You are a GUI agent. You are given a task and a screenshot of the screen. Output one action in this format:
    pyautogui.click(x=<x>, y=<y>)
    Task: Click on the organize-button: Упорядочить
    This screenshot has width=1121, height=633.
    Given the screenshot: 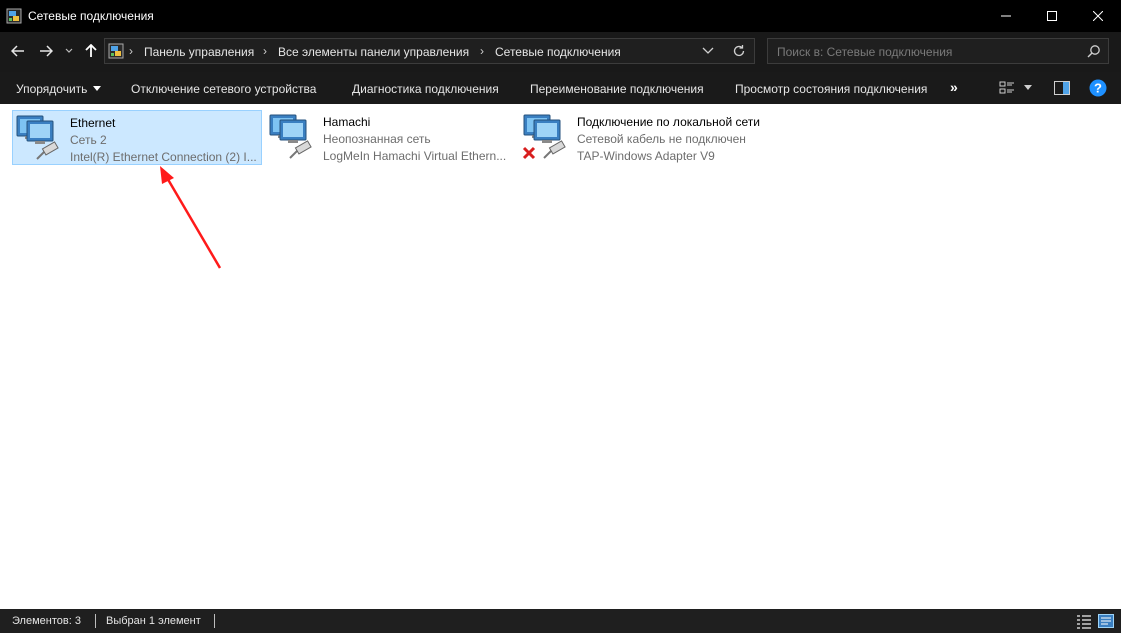 What is the action you would take?
    pyautogui.click(x=59, y=89)
    